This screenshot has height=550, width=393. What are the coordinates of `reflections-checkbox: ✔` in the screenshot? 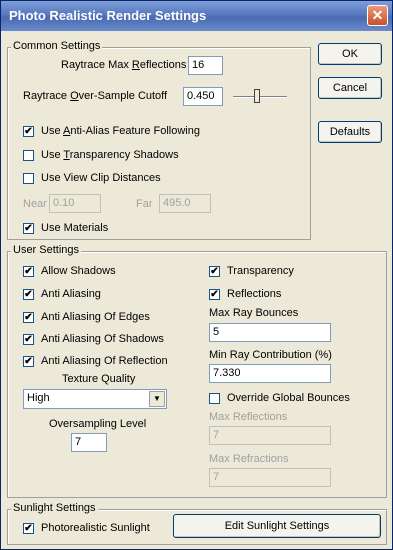 It's located at (214, 294).